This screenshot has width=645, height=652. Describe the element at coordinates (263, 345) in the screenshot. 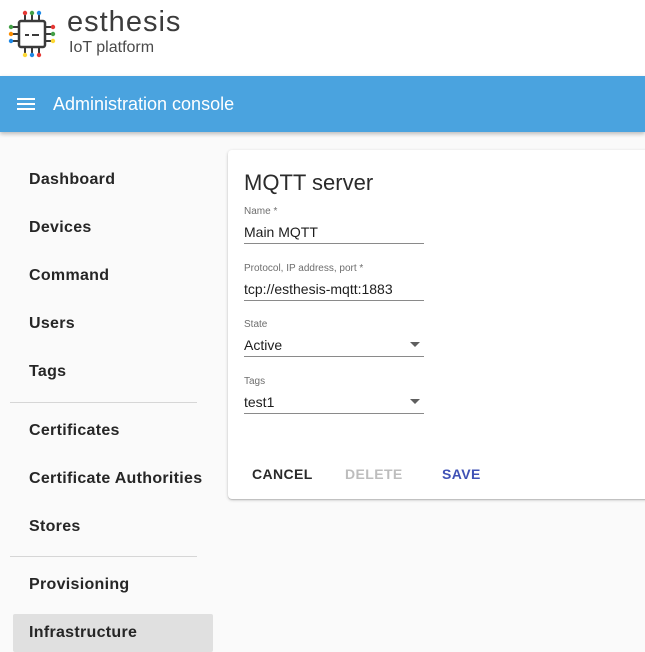

I see `state-selected-value: Active` at that location.